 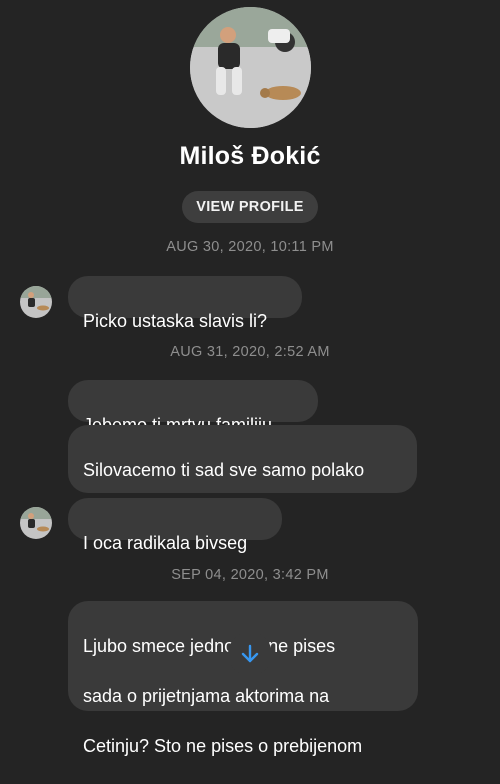 What do you see at coordinates (185, 303) in the screenshot?
I see `message-bubble: Picko ustaska slavis li?` at bounding box center [185, 303].